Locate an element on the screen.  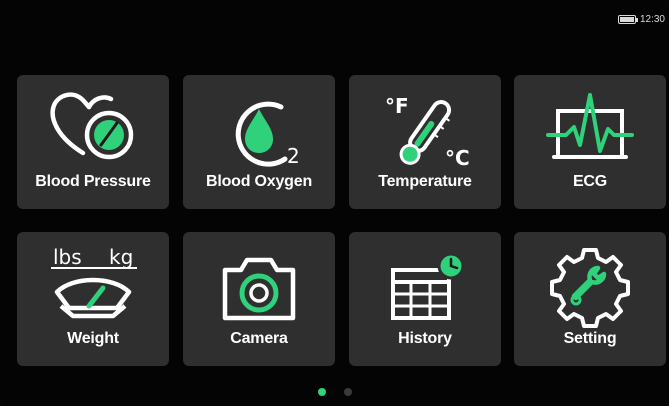
status-bar: 12:30 is located at coordinates (641, 19).